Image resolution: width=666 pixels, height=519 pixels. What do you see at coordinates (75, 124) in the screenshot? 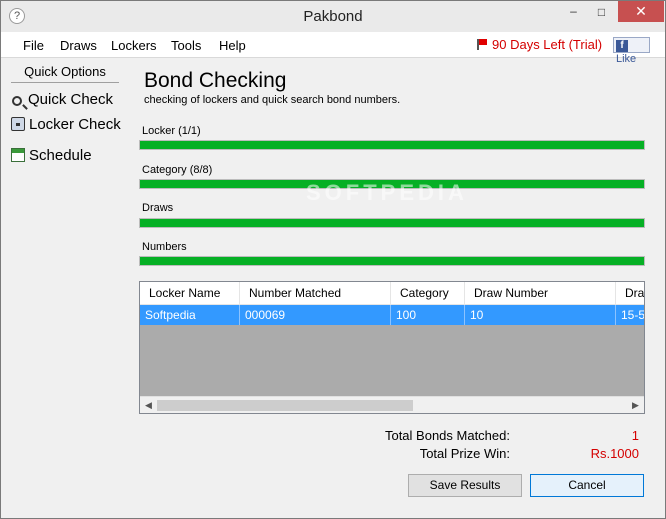
I see `sidebar-item-label: Locker Check` at bounding box center [75, 124].